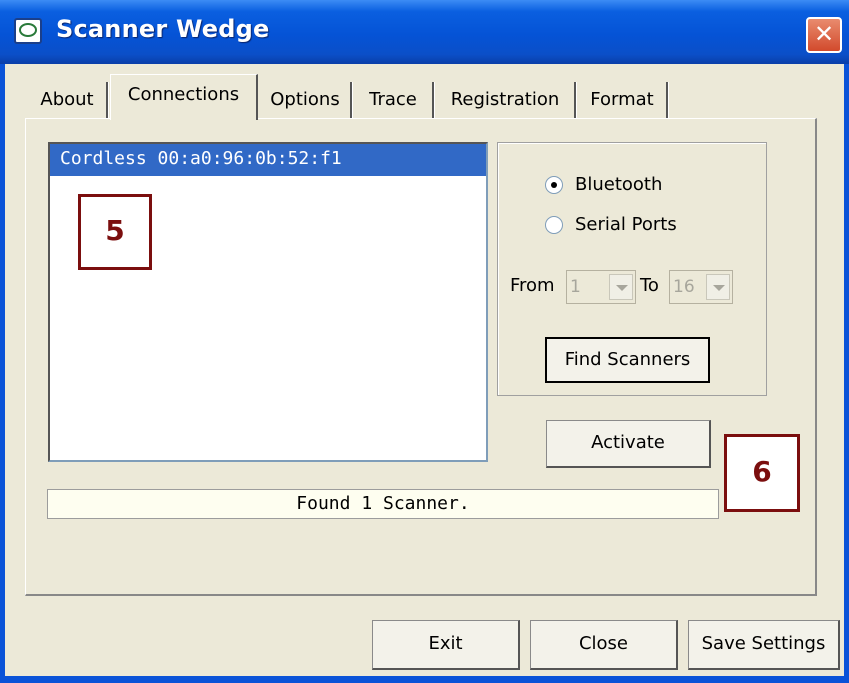 The height and width of the screenshot is (683, 849). Describe the element at coordinates (618, 184) in the screenshot. I see `bluetooth-label: Bluetooth` at that location.